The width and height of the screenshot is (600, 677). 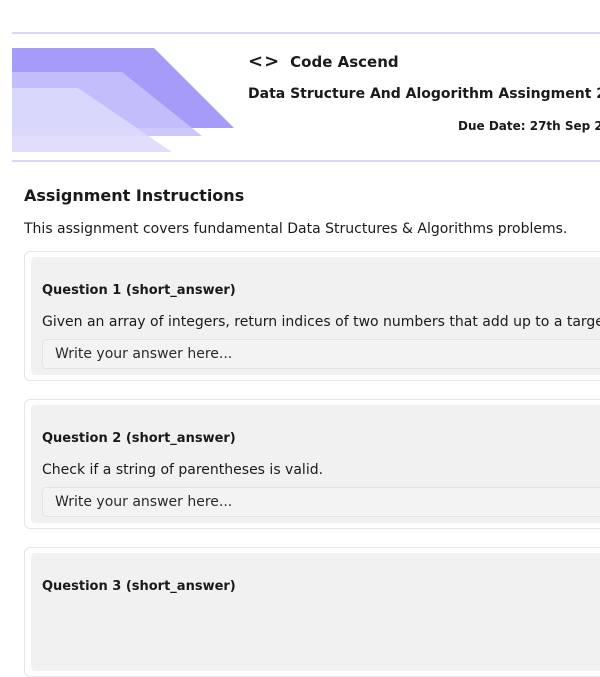 I want to click on question-title: Question 3 (short_answer), so click(x=139, y=586).